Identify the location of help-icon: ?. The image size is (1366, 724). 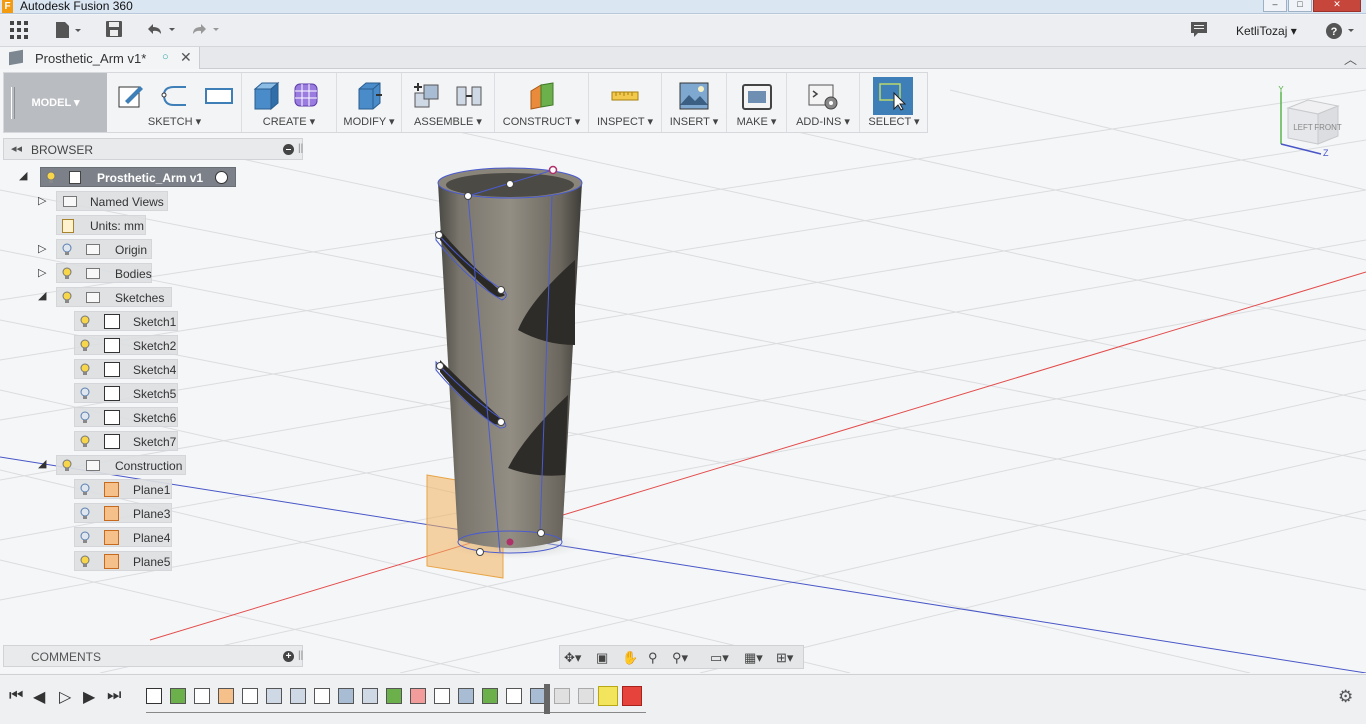
(1341, 32).